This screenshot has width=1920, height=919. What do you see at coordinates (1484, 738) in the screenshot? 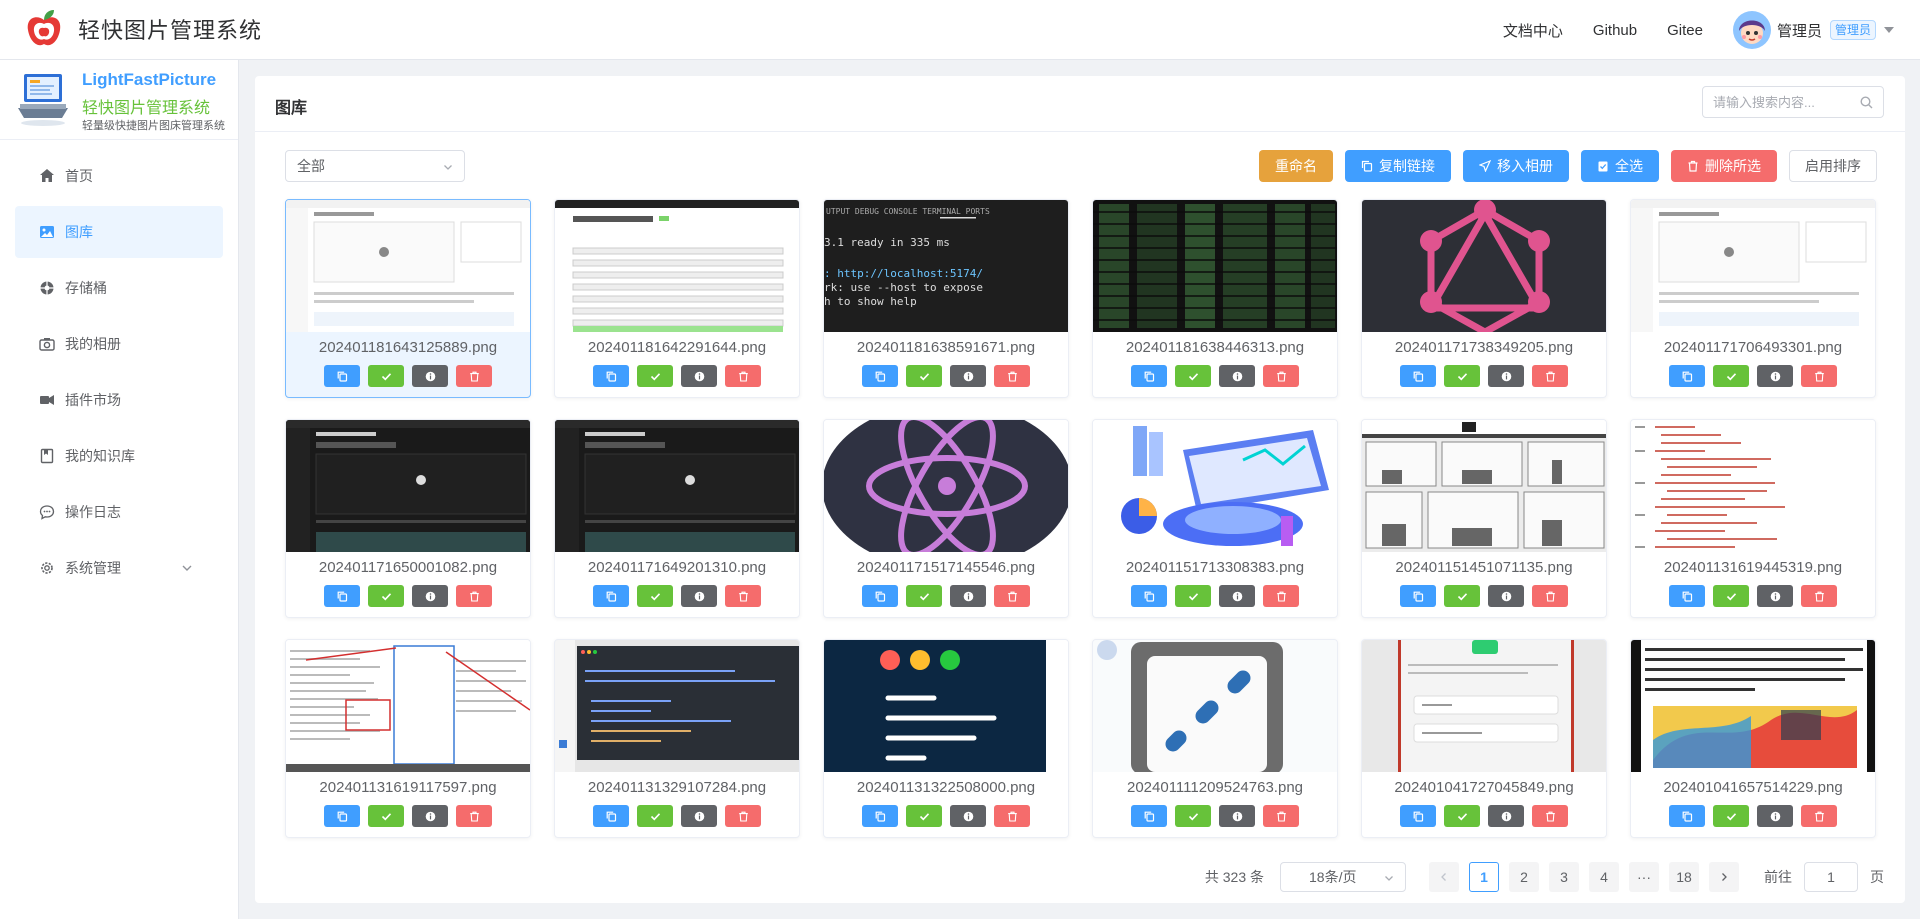
I see `image-card: 202401041727045849.png` at bounding box center [1484, 738].